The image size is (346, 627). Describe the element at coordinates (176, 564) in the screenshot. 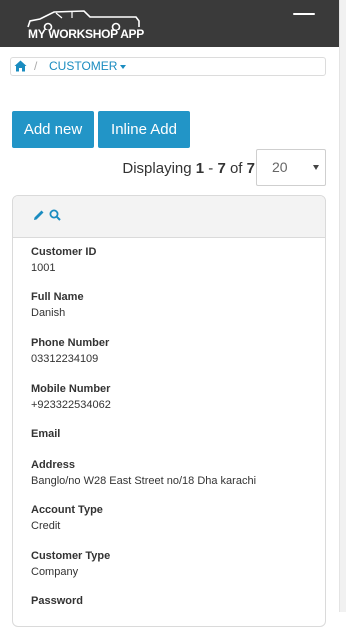

I see `field-customer-type: Customer Type Company` at that location.